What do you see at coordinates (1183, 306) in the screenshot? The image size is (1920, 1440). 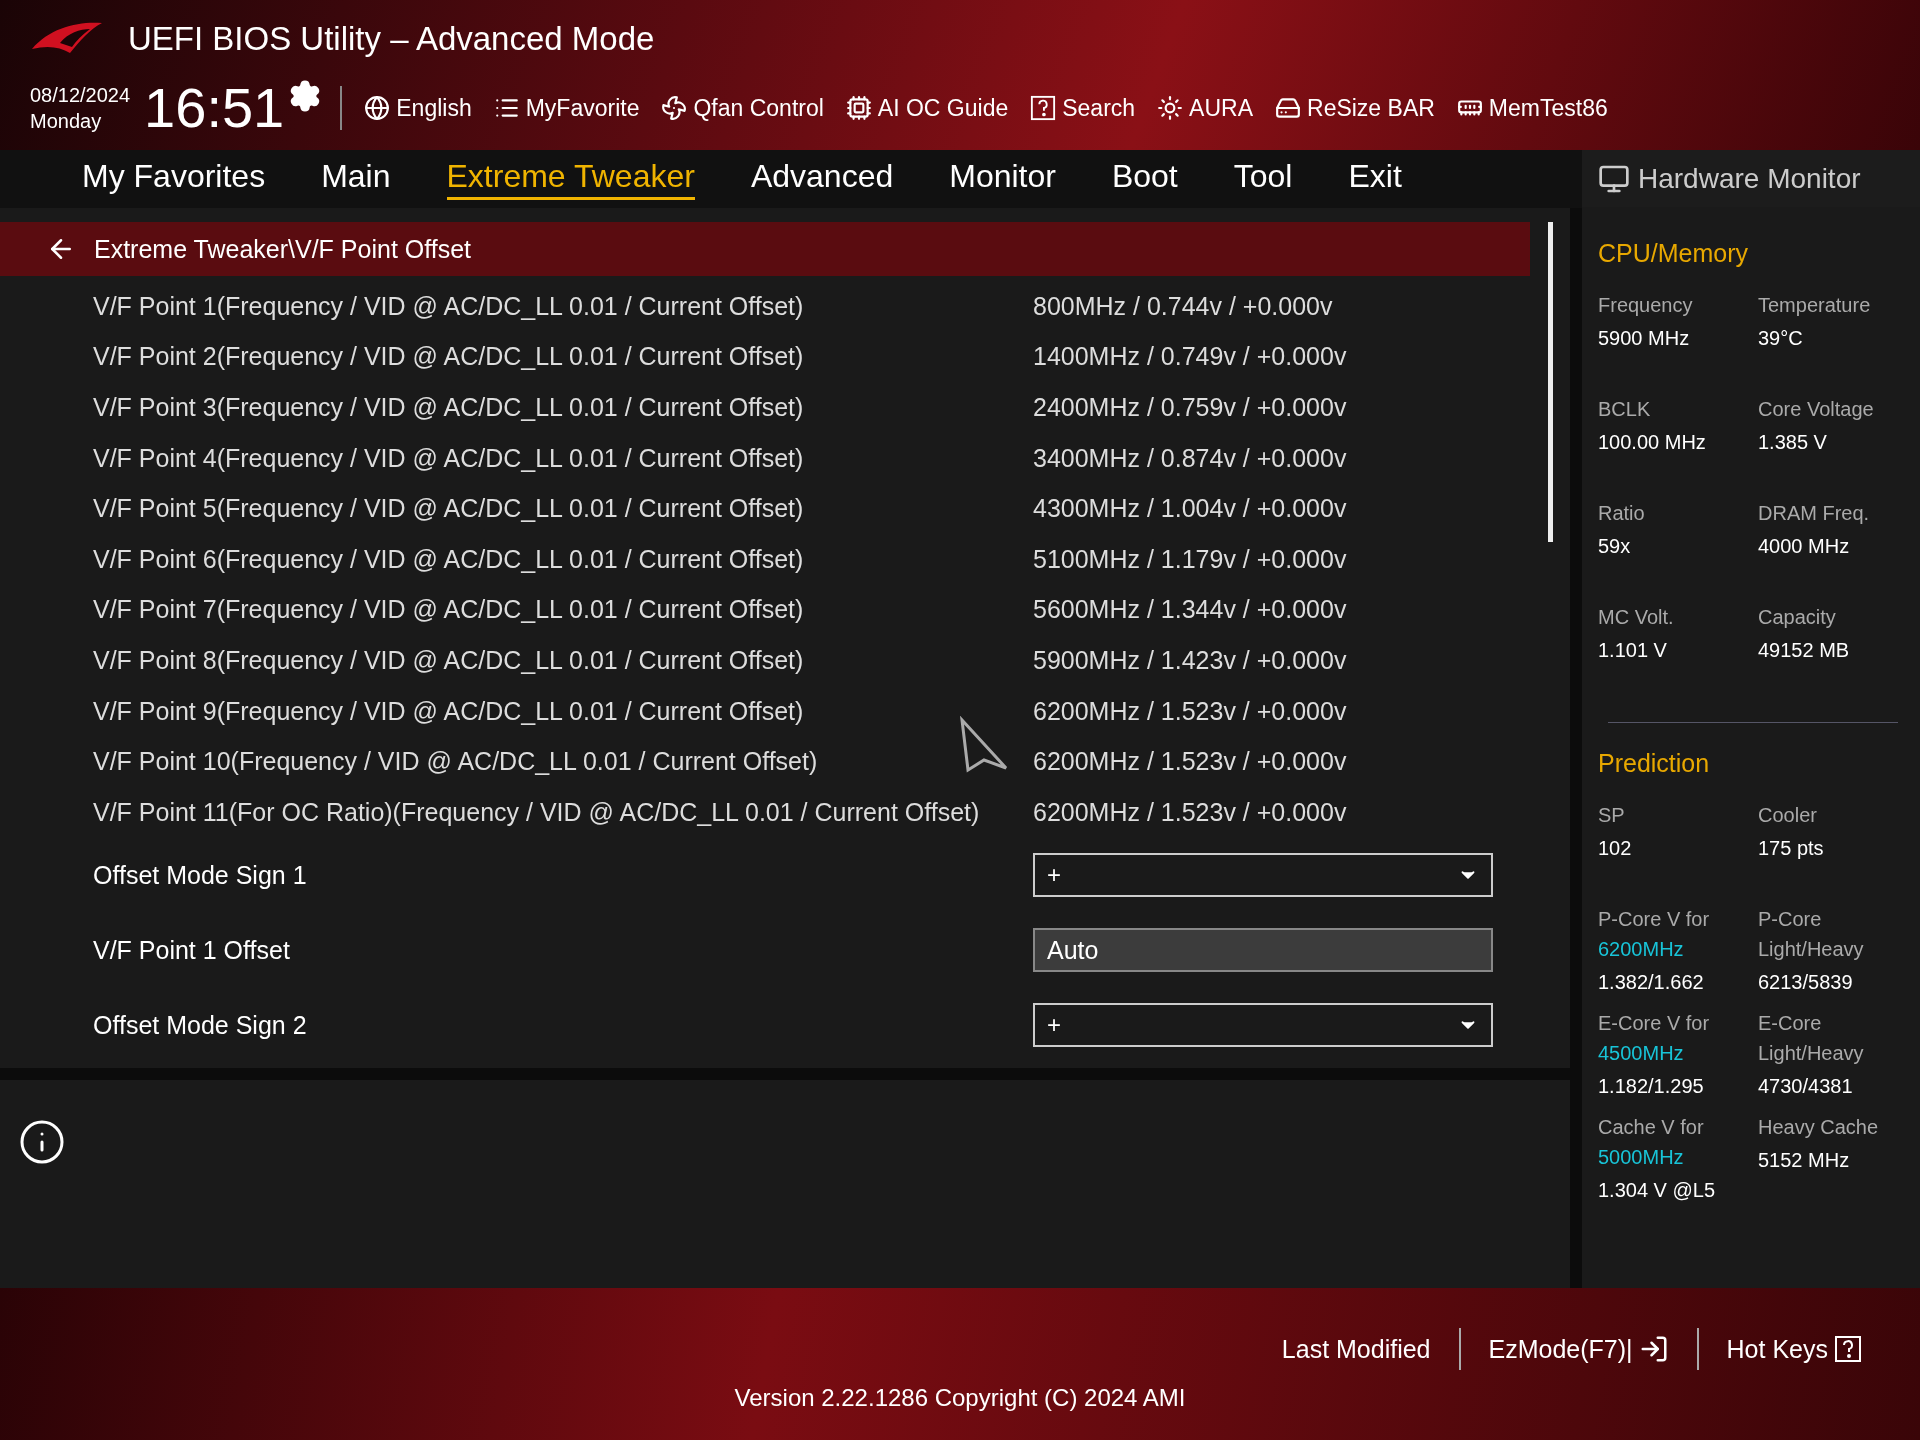 I see `setting-value: 800MHz / 0.744v / +0.000v` at bounding box center [1183, 306].